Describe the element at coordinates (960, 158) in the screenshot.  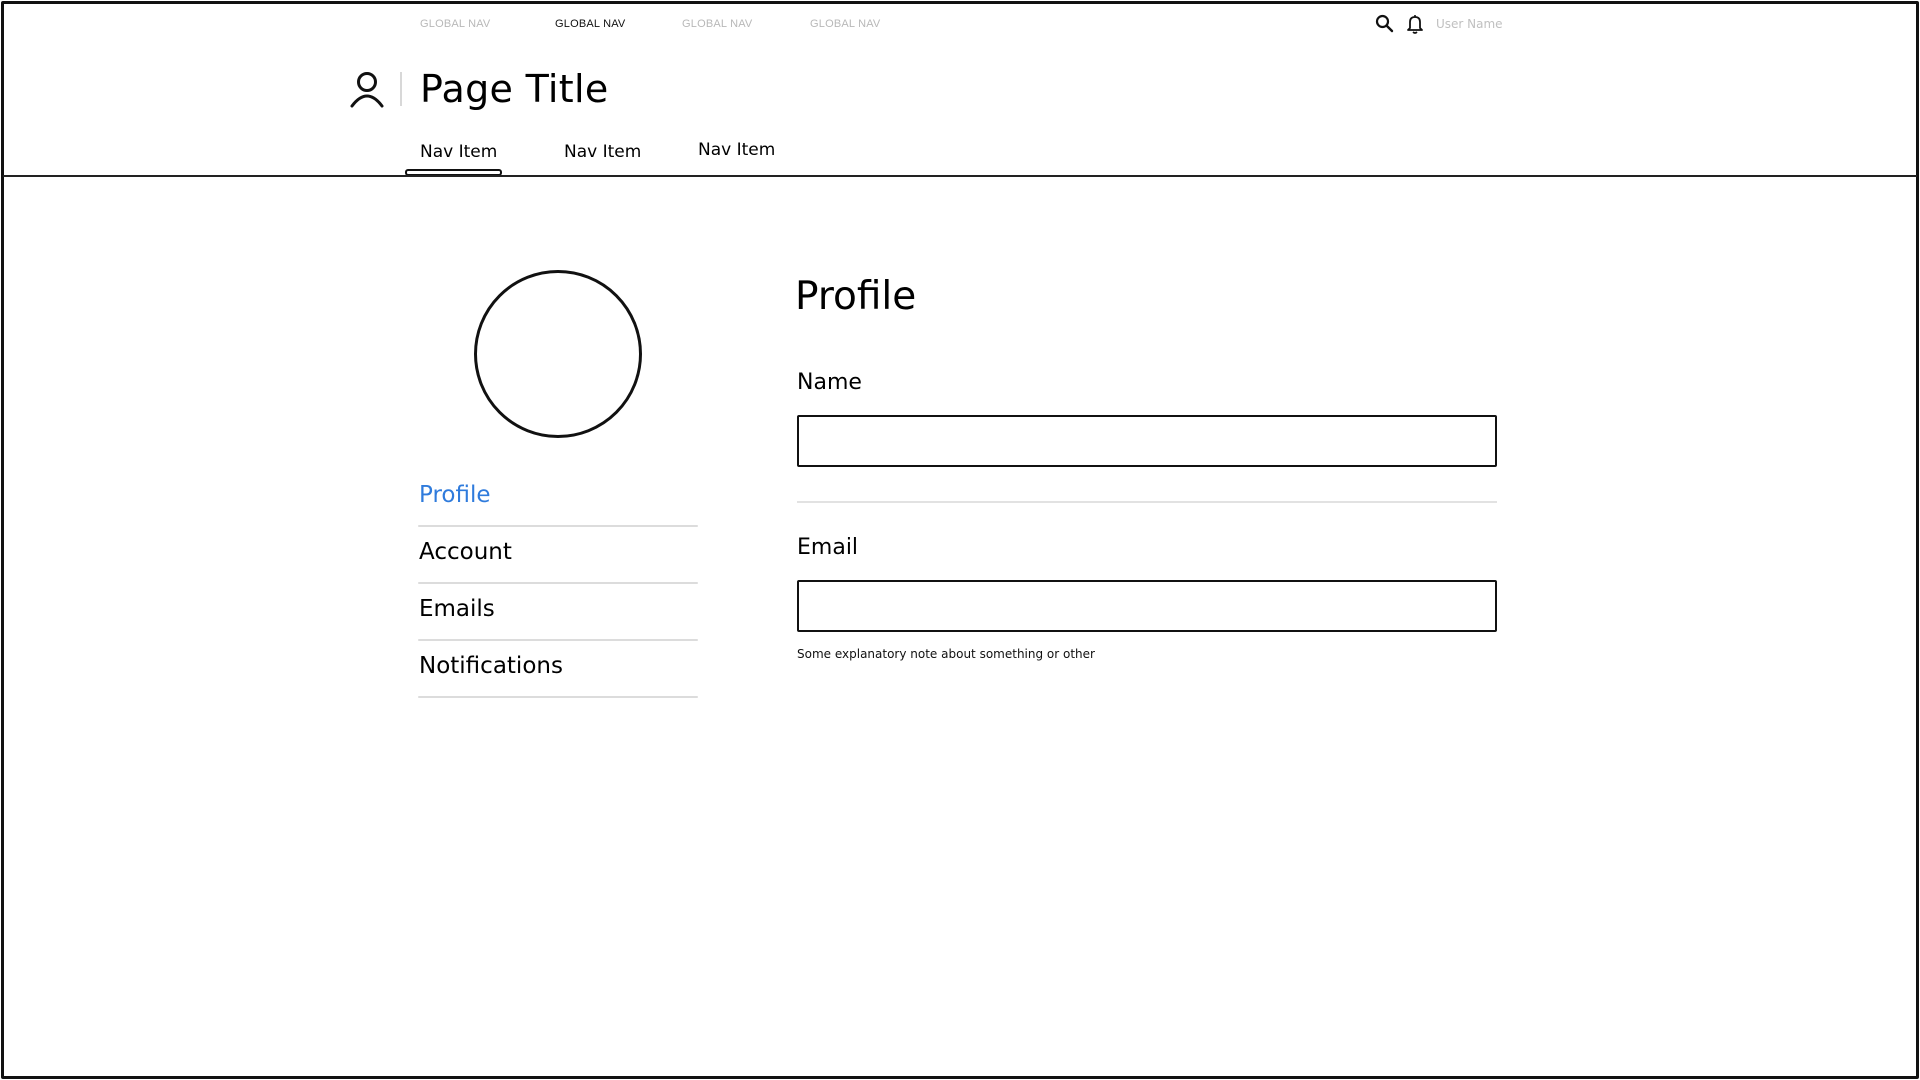
I see `sub-nav: Nav Item Nav Item Nav Item` at that location.